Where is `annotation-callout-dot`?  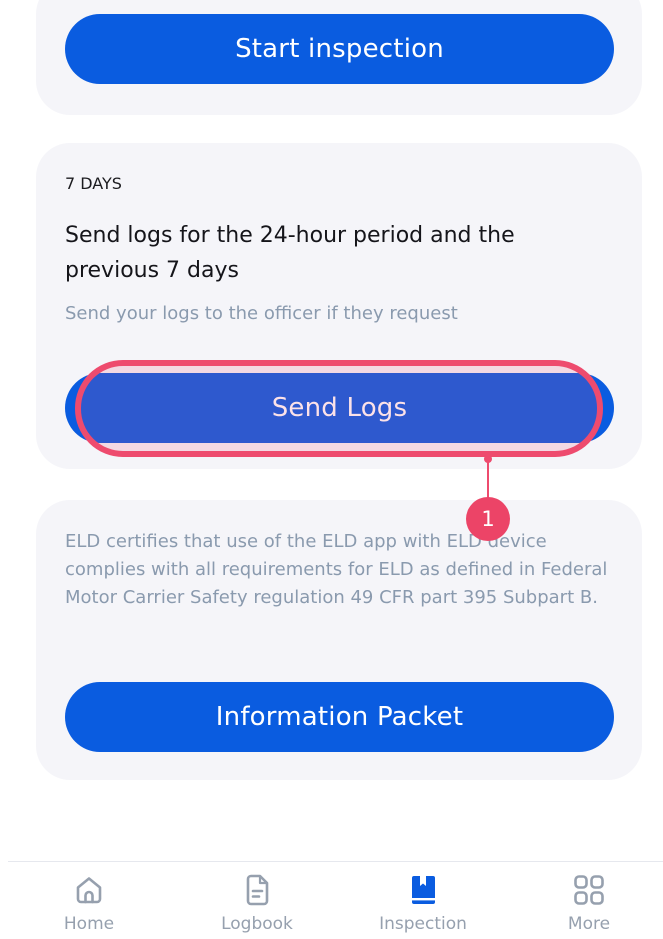 annotation-callout-dot is located at coordinates (488, 459).